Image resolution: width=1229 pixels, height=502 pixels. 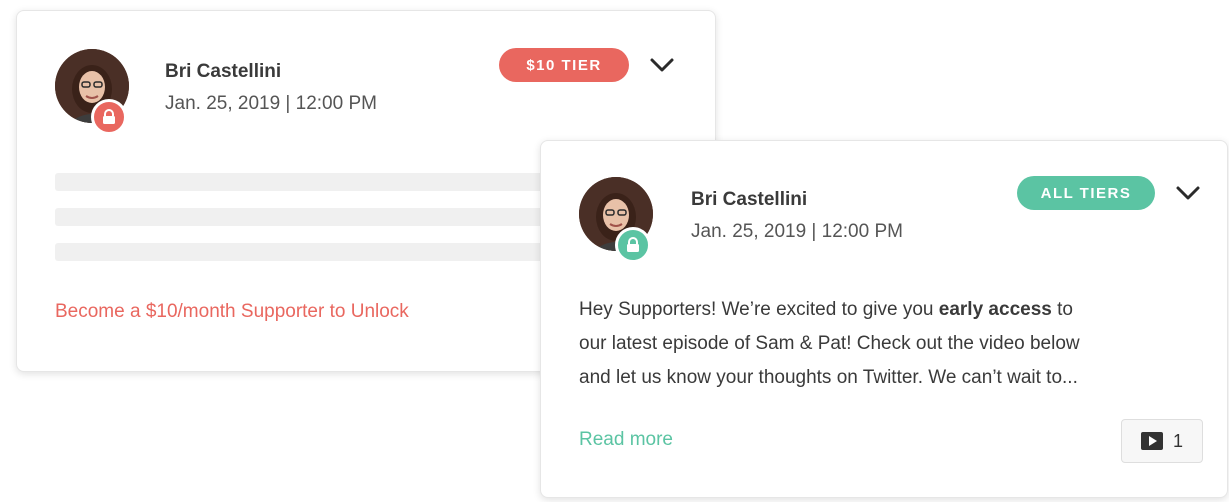 What do you see at coordinates (1177, 440) in the screenshot?
I see `media-count-value: 1` at bounding box center [1177, 440].